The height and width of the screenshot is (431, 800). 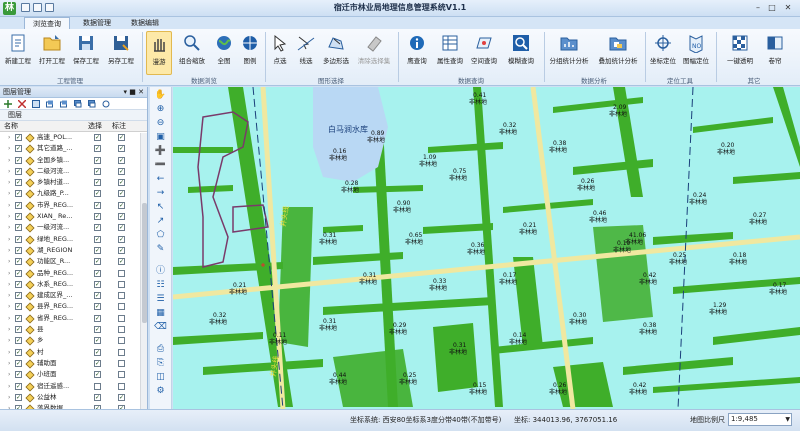 What do you see at coordinates (160, 179) in the screenshot?
I see `prev-extent-icon: ←` at bounding box center [160, 179].